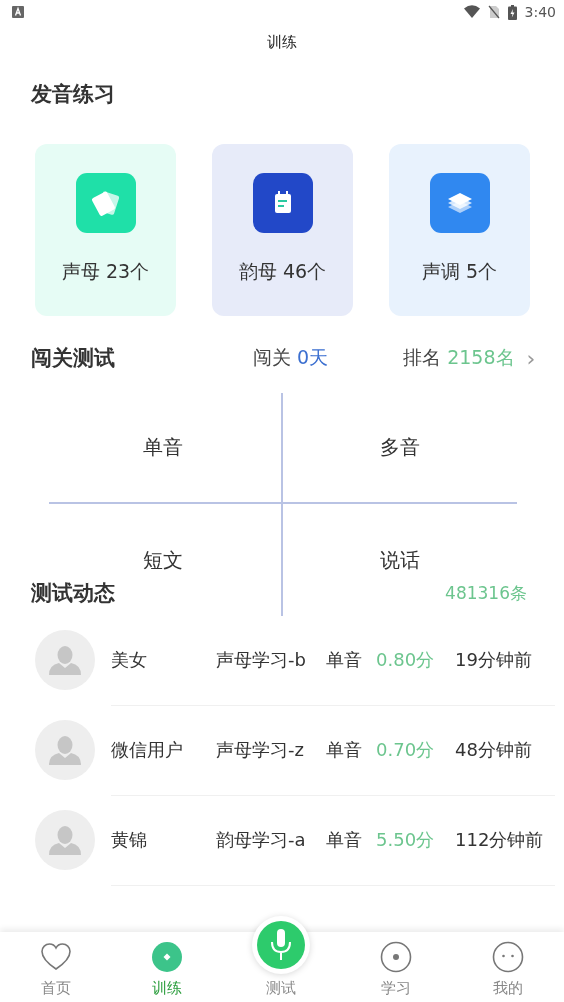 The height and width of the screenshot is (1002, 564). Describe the element at coordinates (406, 749) in the screenshot. I see `score: 0.70分` at that location.